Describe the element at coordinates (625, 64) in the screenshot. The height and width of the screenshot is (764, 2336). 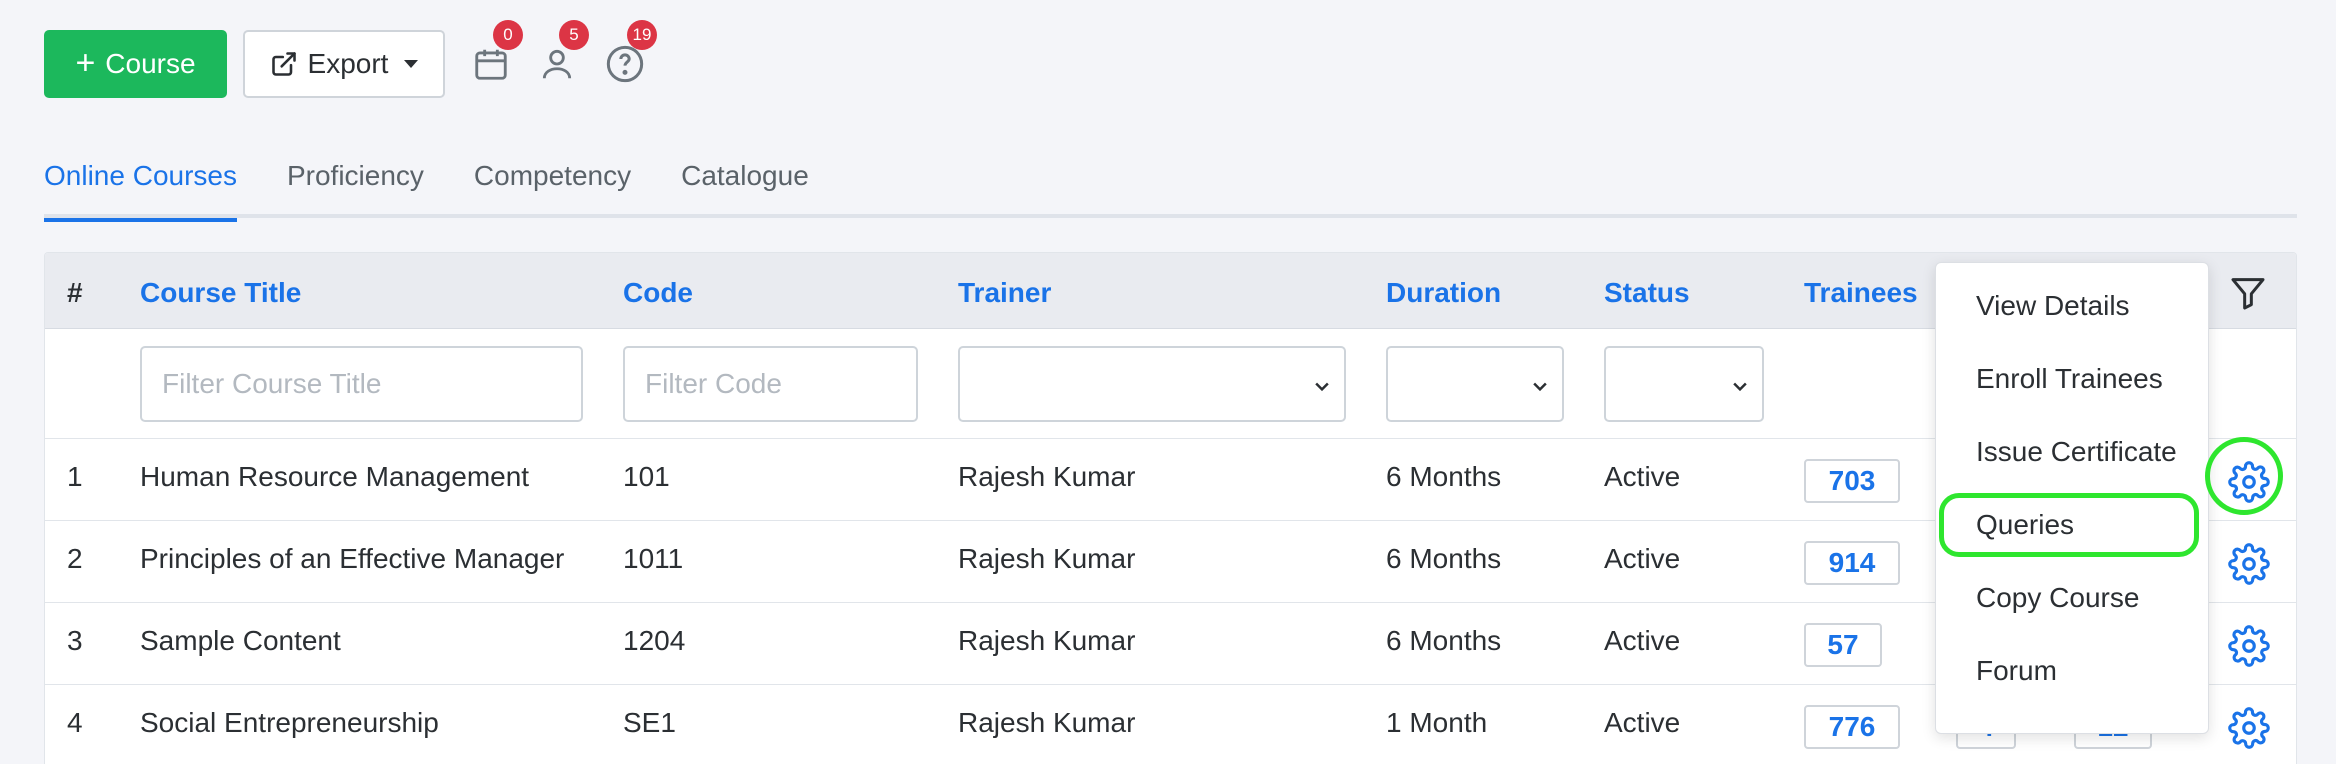
I see `help-icon` at that location.